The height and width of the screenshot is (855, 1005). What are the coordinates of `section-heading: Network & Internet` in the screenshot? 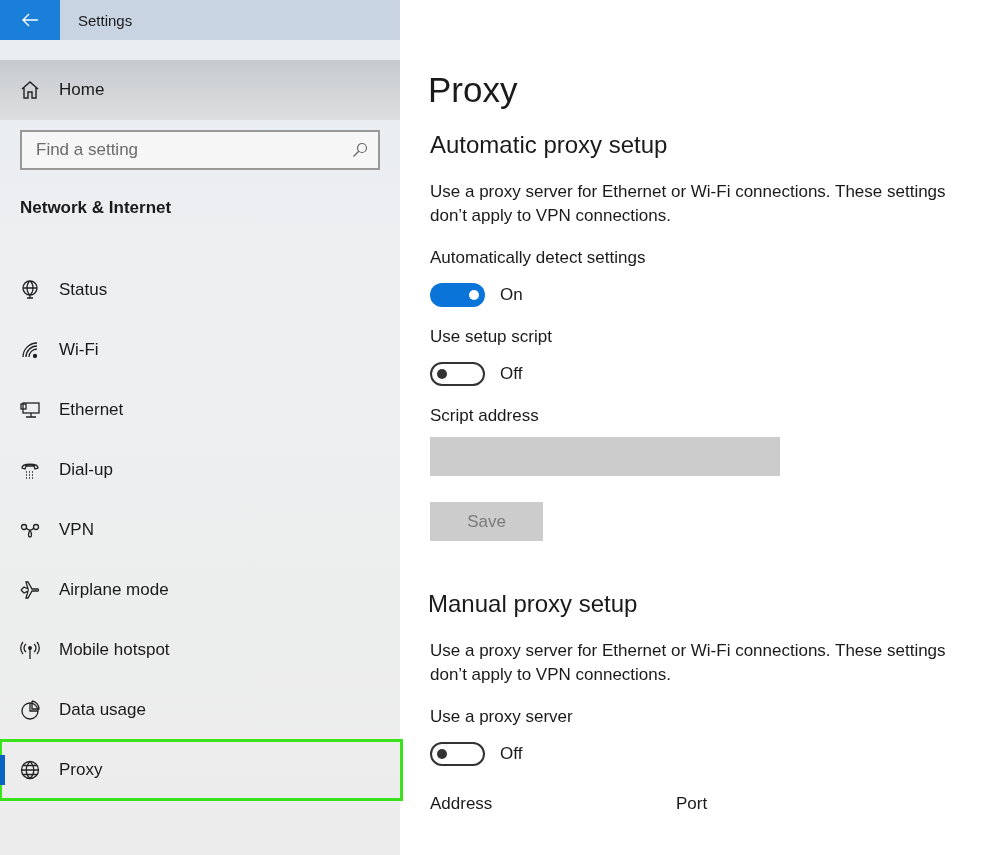 It's located at (96, 208).